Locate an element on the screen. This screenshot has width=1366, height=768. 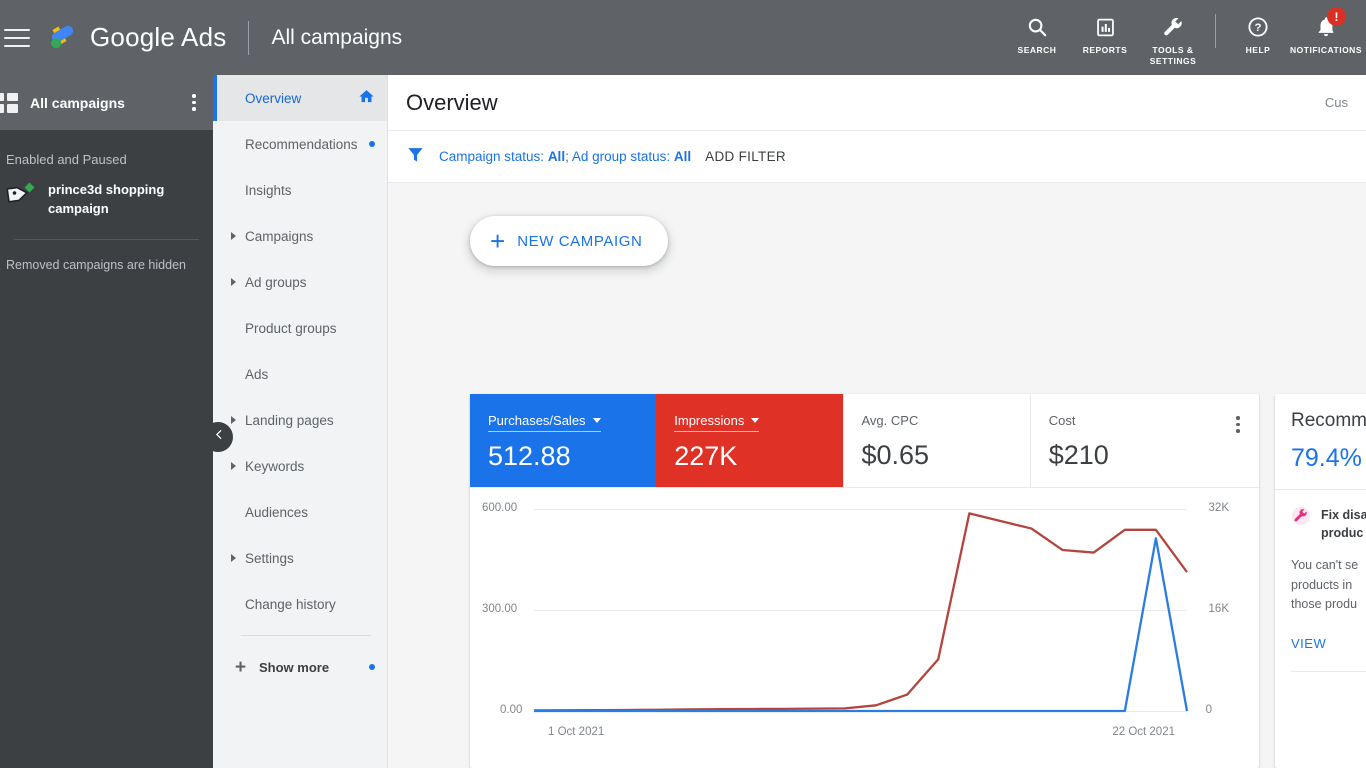
recommendation-desc-line1: You can't se is located at coordinates (1325, 565).